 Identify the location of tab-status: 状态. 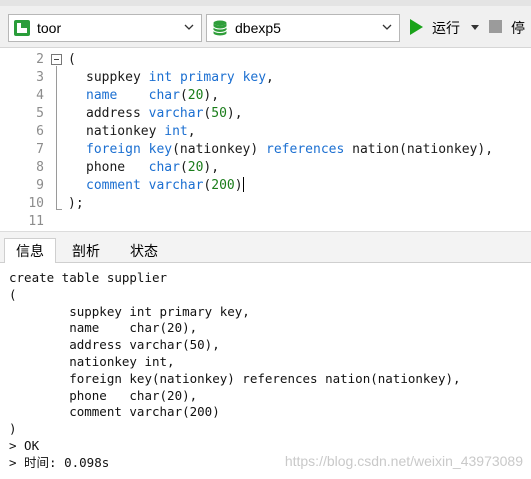
(144, 251).